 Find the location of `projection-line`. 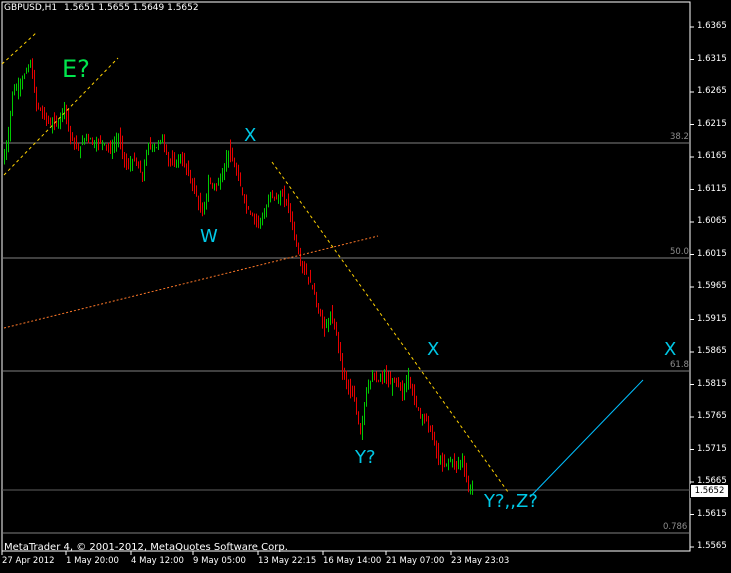

projection-line is located at coordinates (586, 438).